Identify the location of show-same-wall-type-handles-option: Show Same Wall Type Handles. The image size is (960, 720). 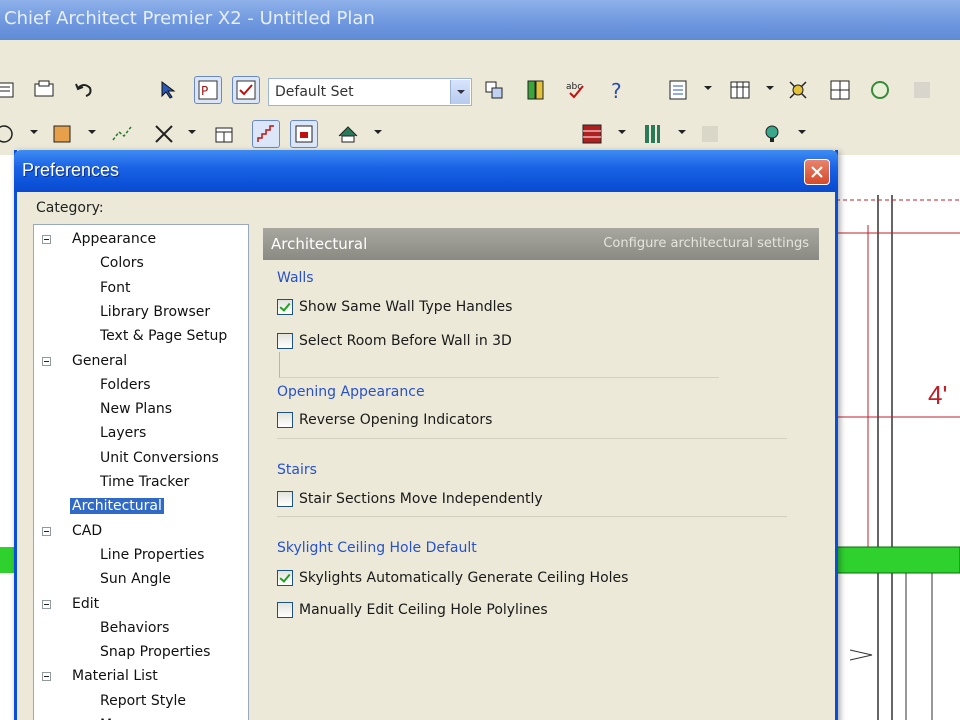
(394, 307).